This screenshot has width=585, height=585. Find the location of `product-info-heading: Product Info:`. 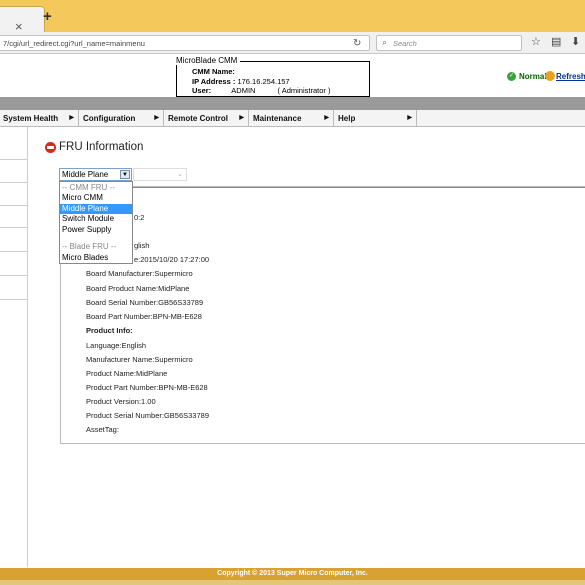

product-info-heading: Product Info: is located at coordinates (109, 330).